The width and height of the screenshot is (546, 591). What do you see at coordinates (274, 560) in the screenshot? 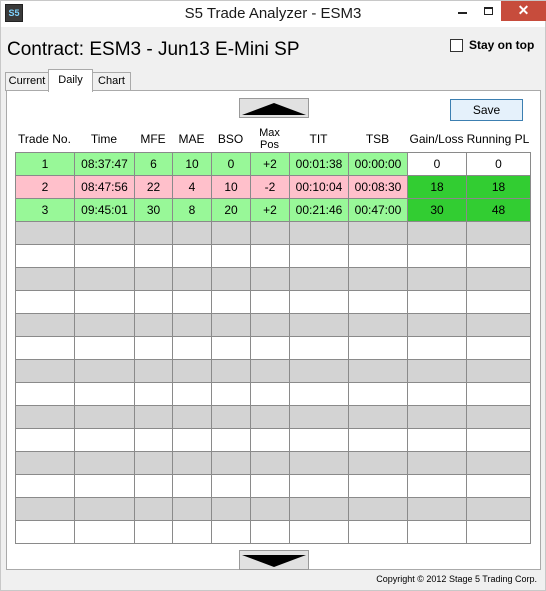
I see `scroll-down-button` at bounding box center [274, 560].